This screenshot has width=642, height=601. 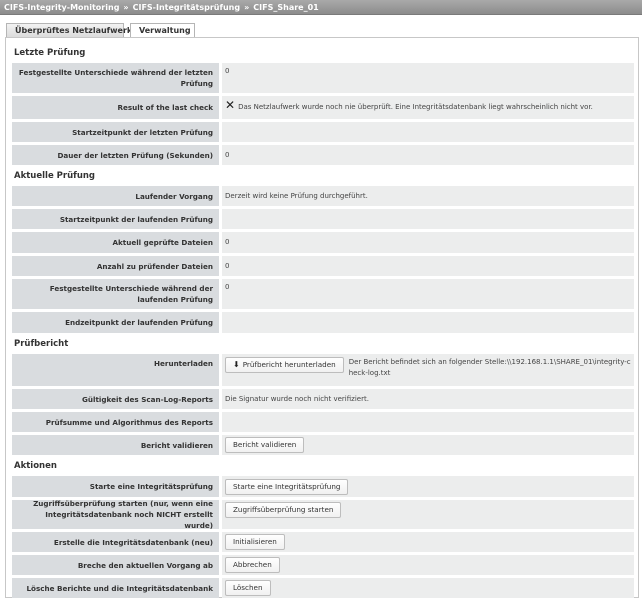 What do you see at coordinates (115, 399) in the screenshot?
I see `row-label: Gültigkeit des Scan-Log-Reports` at bounding box center [115, 399].